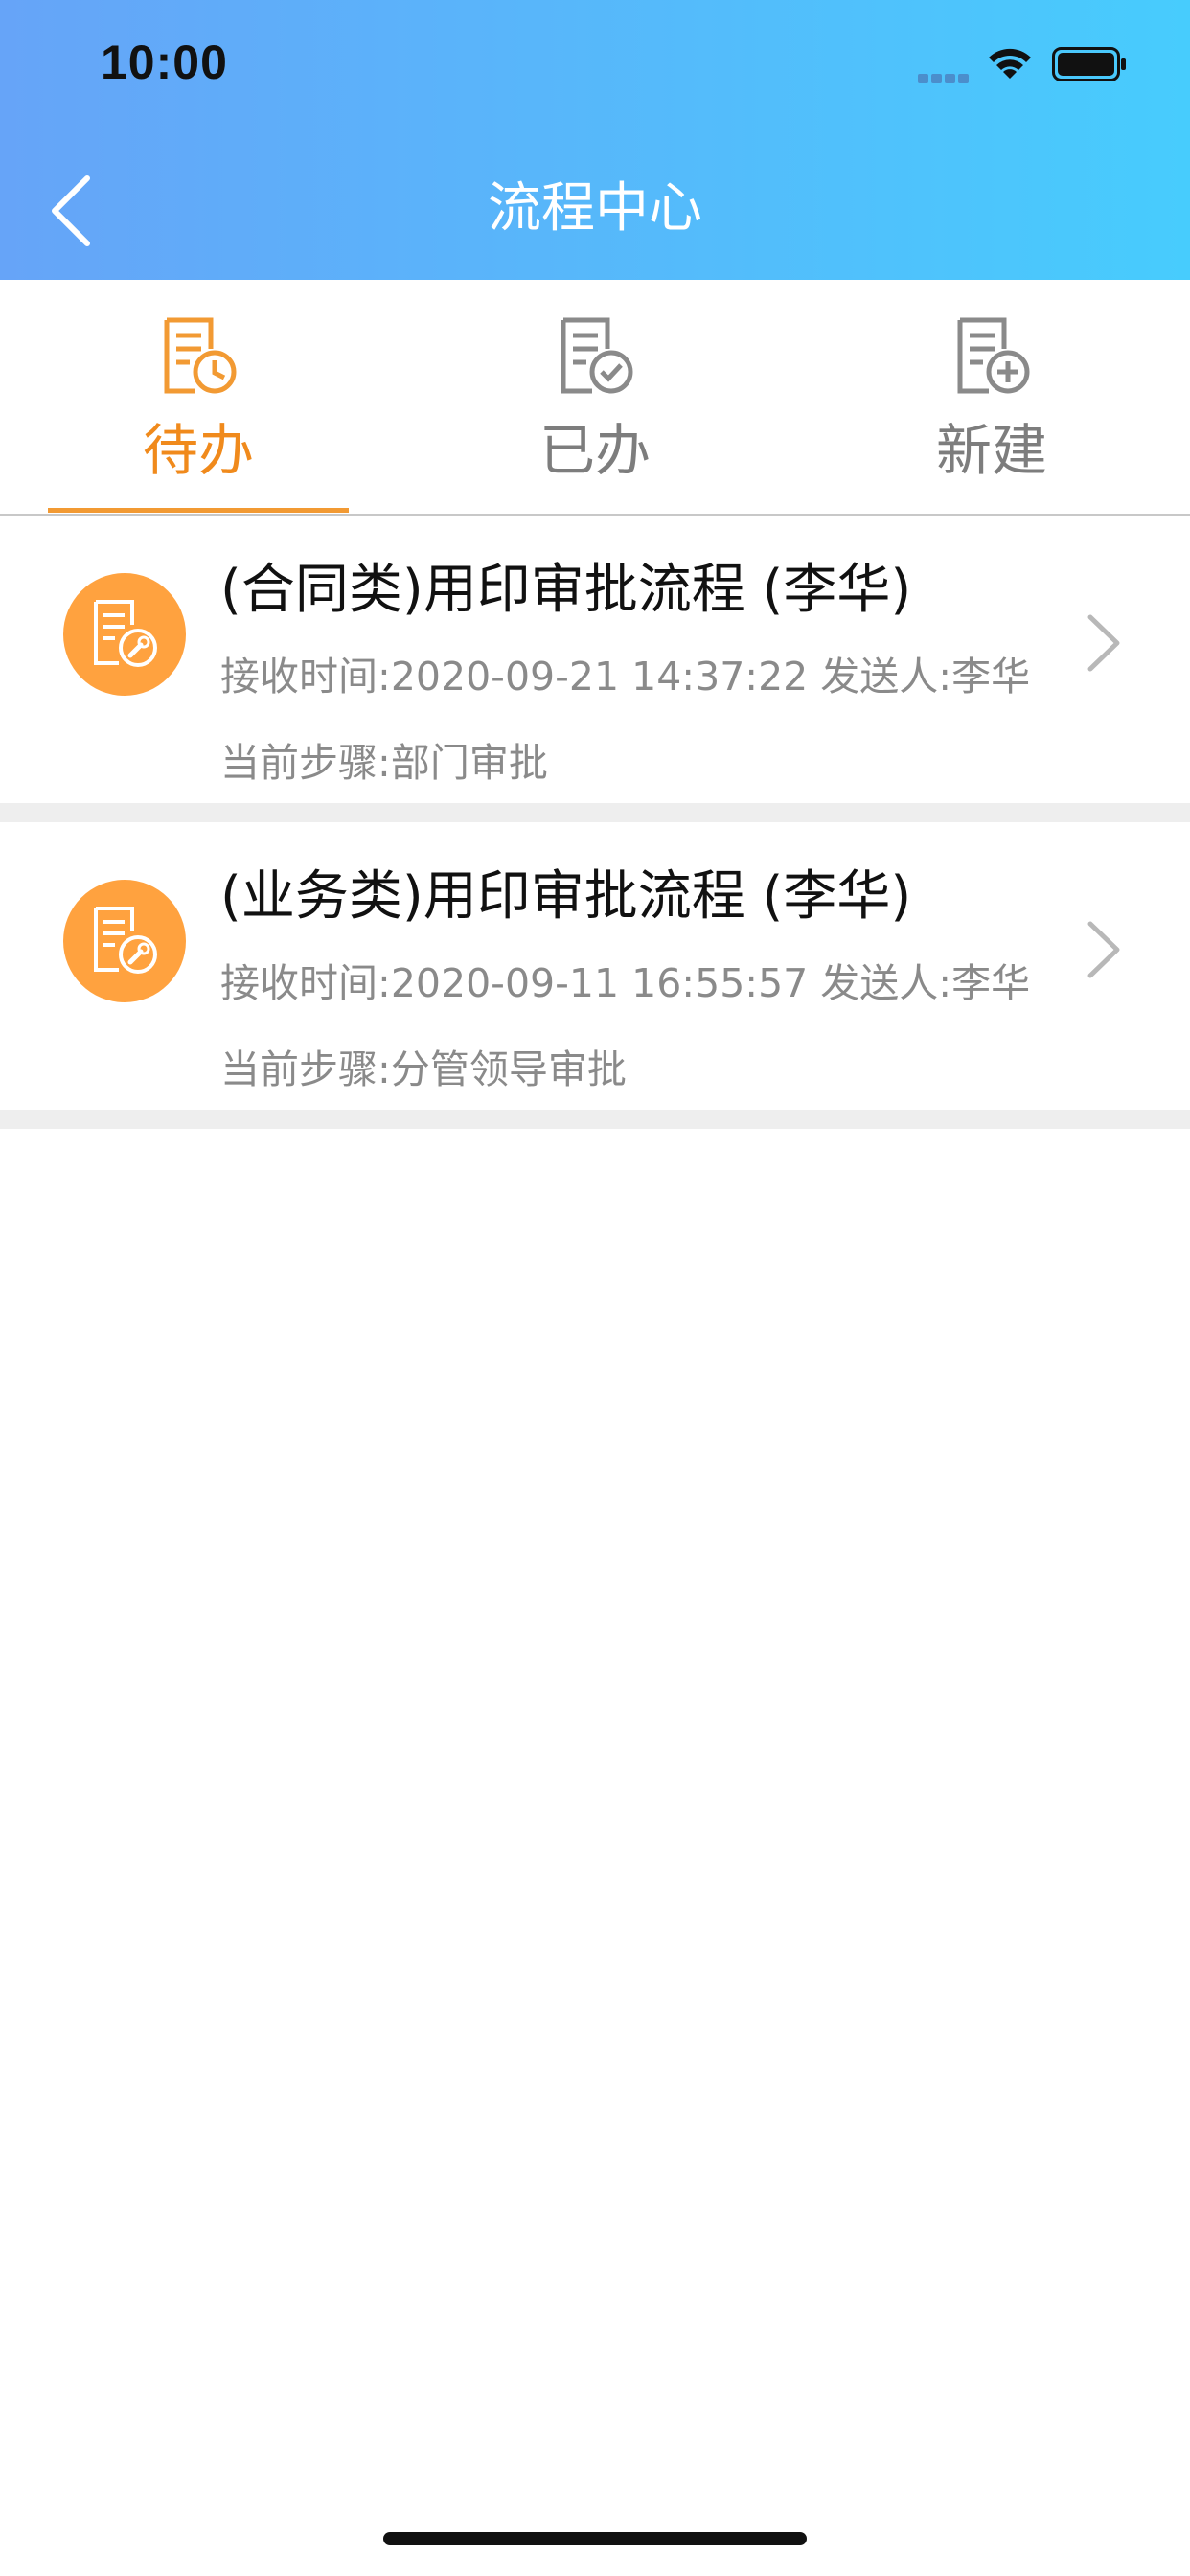 The height and width of the screenshot is (2576, 1190). Describe the element at coordinates (566, 897) in the screenshot. I see `item-title: (业务类)用印审批流程 (李华)` at that location.